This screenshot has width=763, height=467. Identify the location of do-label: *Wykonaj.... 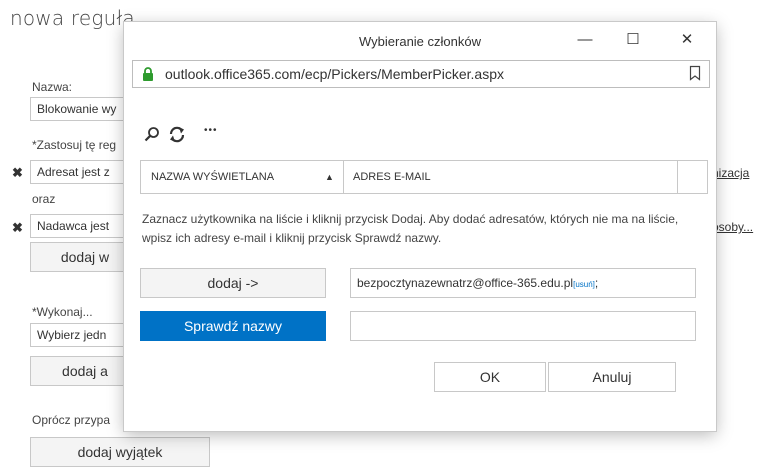
(62, 312).